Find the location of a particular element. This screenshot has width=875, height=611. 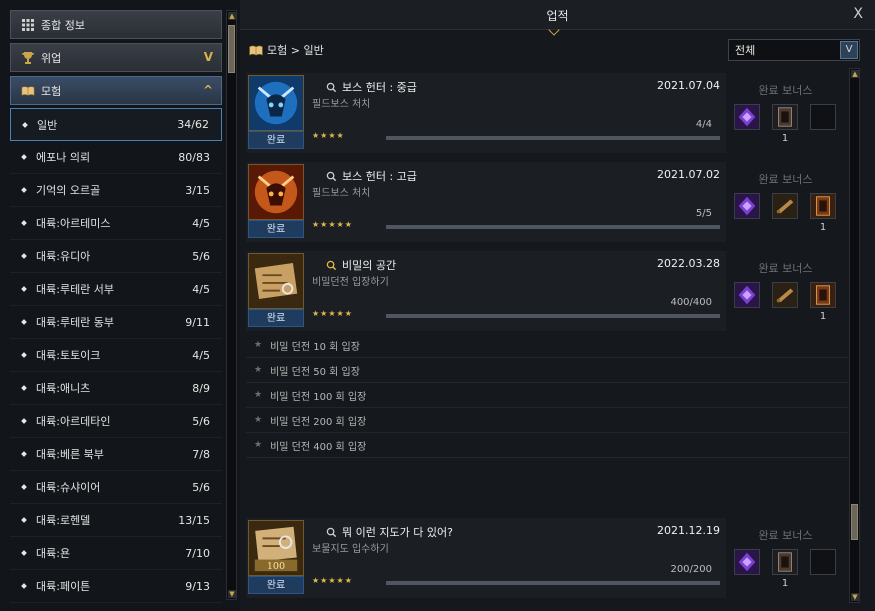

title-caret-icon is located at coordinates (554, 30).